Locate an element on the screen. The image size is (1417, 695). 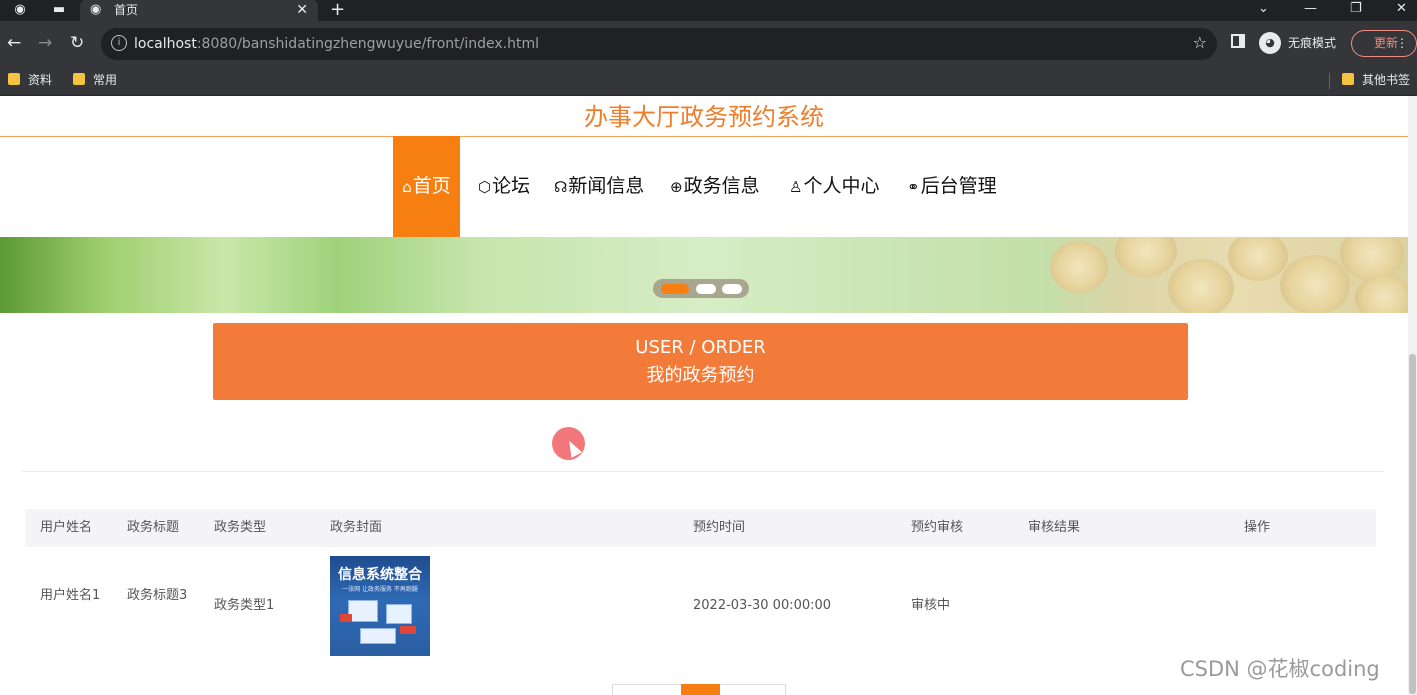
globe-icon: ◉ is located at coordinates (96, 9).